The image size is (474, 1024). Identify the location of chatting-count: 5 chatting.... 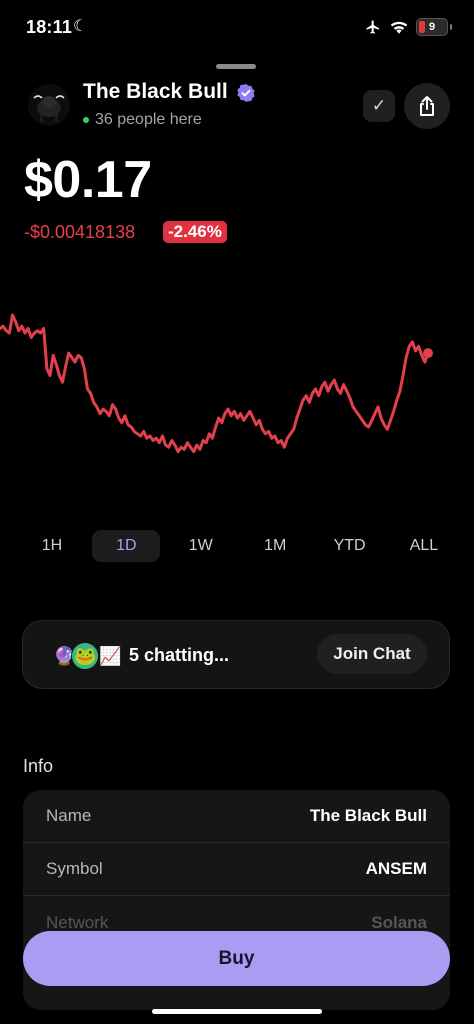
(179, 655).